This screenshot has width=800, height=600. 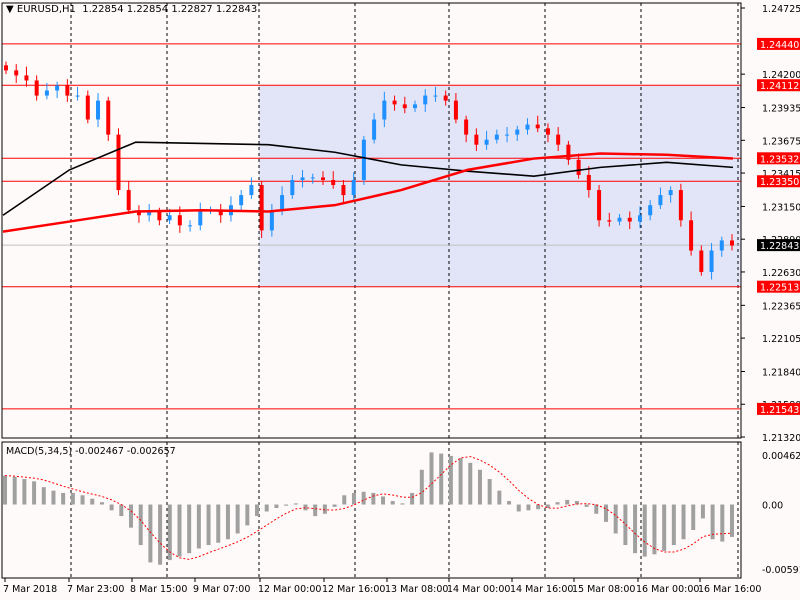 I want to click on ohlc-label: 1.22854 1.22854 1.22827 1.22843, so click(x=170, y=9).